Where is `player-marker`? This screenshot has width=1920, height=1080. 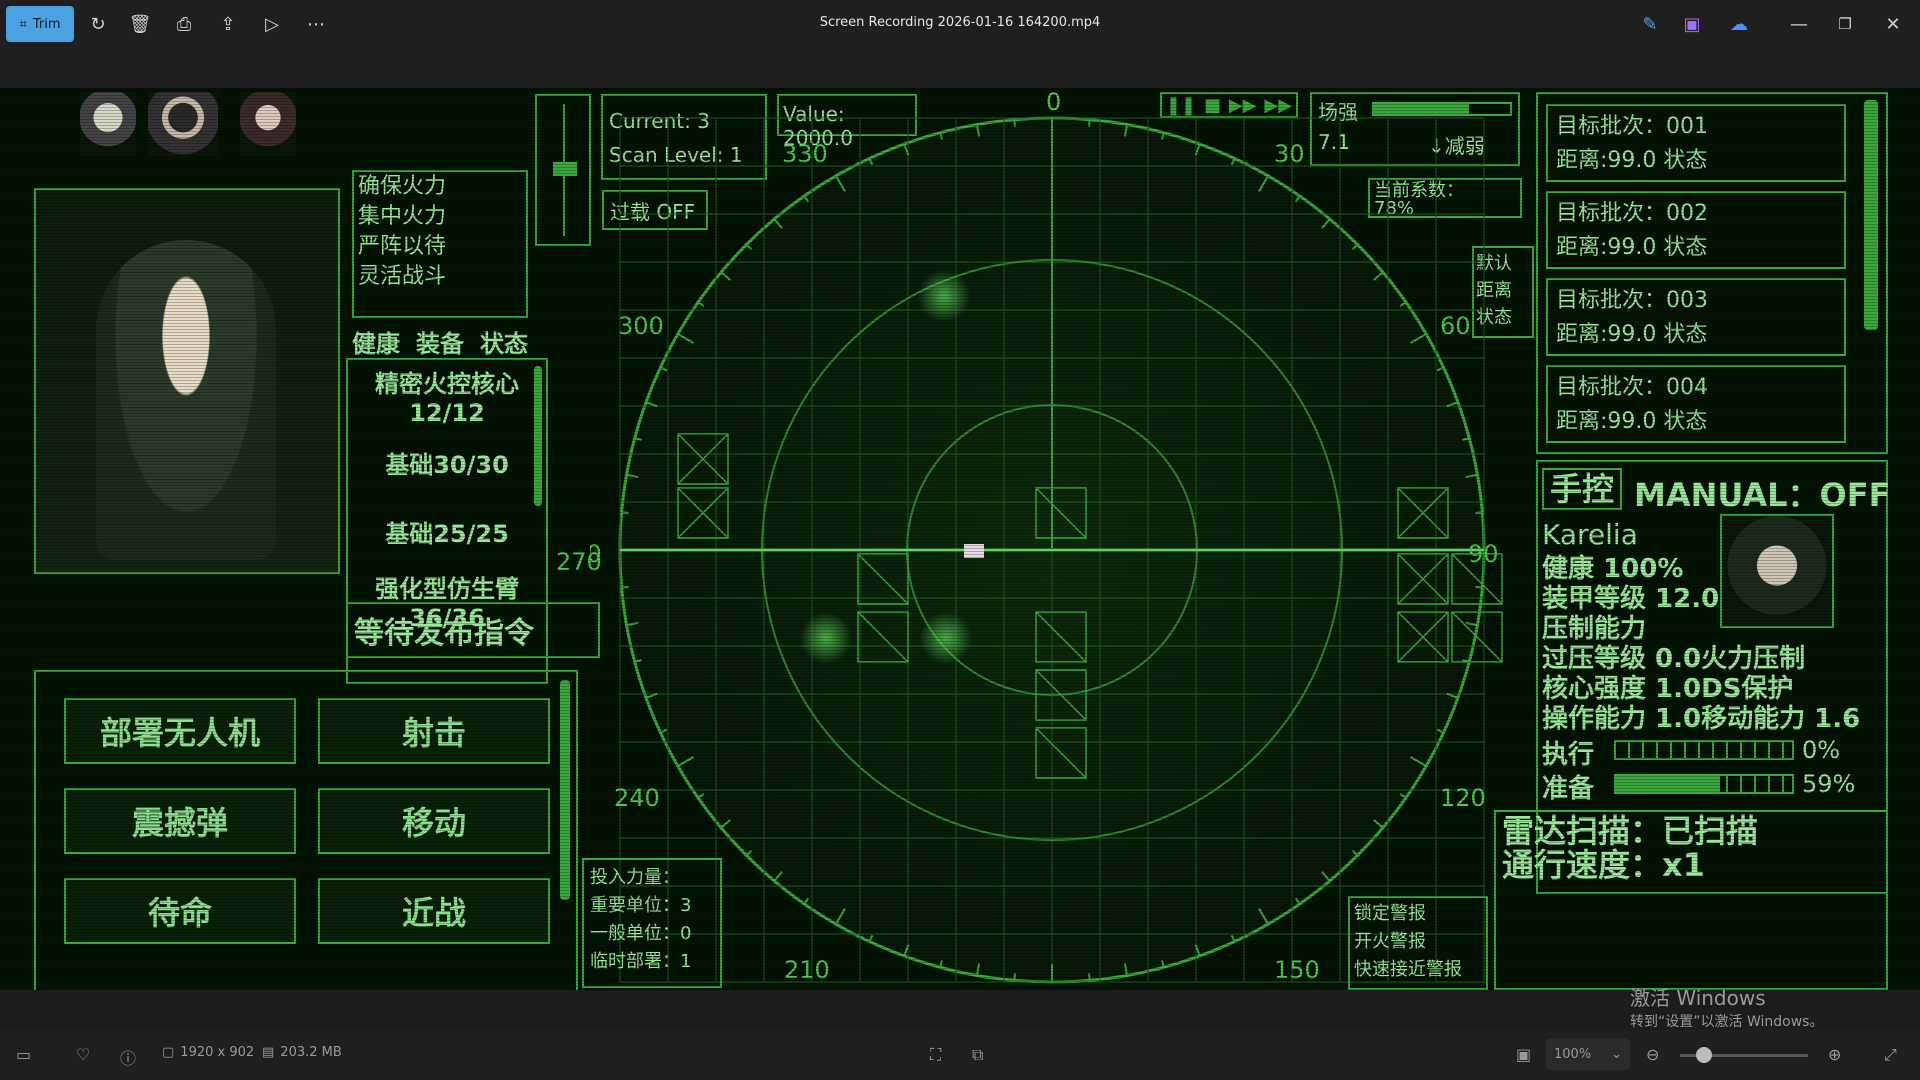 player-marker is located at coordinates (974, 551).